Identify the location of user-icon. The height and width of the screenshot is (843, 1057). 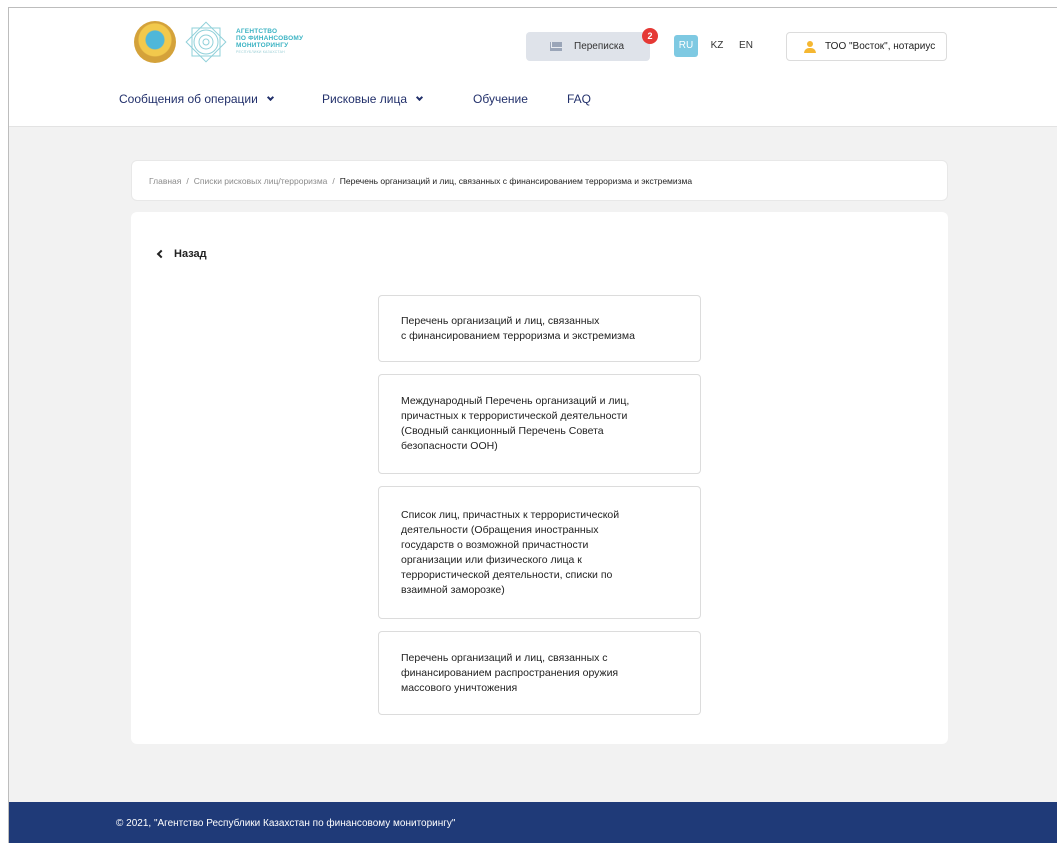
(810, 46).